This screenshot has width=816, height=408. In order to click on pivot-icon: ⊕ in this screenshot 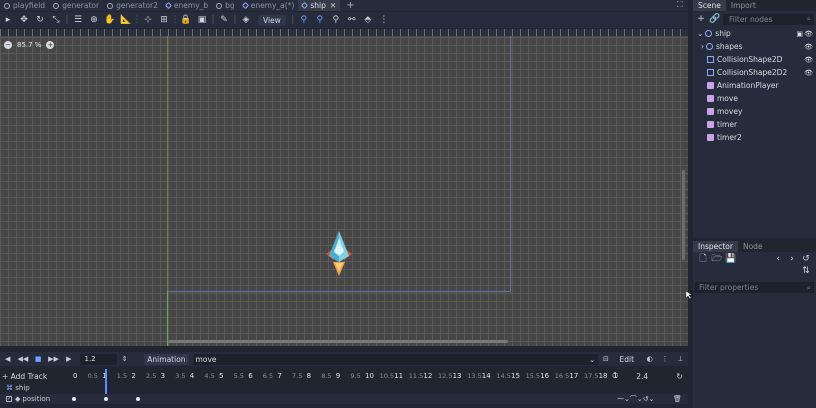, I will do `click(94, 20)`.